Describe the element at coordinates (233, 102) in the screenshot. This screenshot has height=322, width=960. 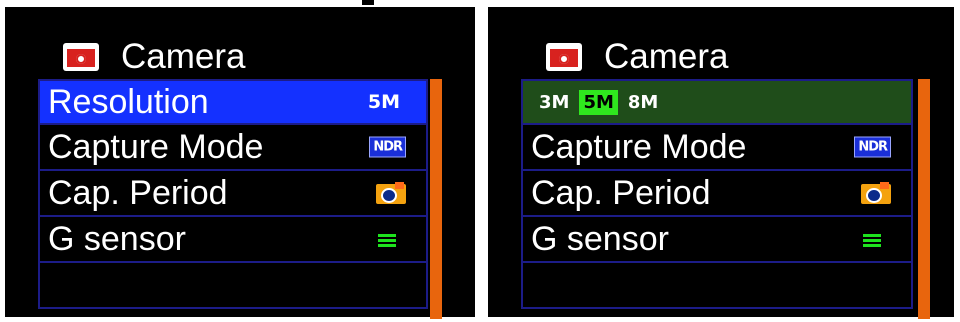
I see `menu-item-resolution: Resolution 5M` at that location.